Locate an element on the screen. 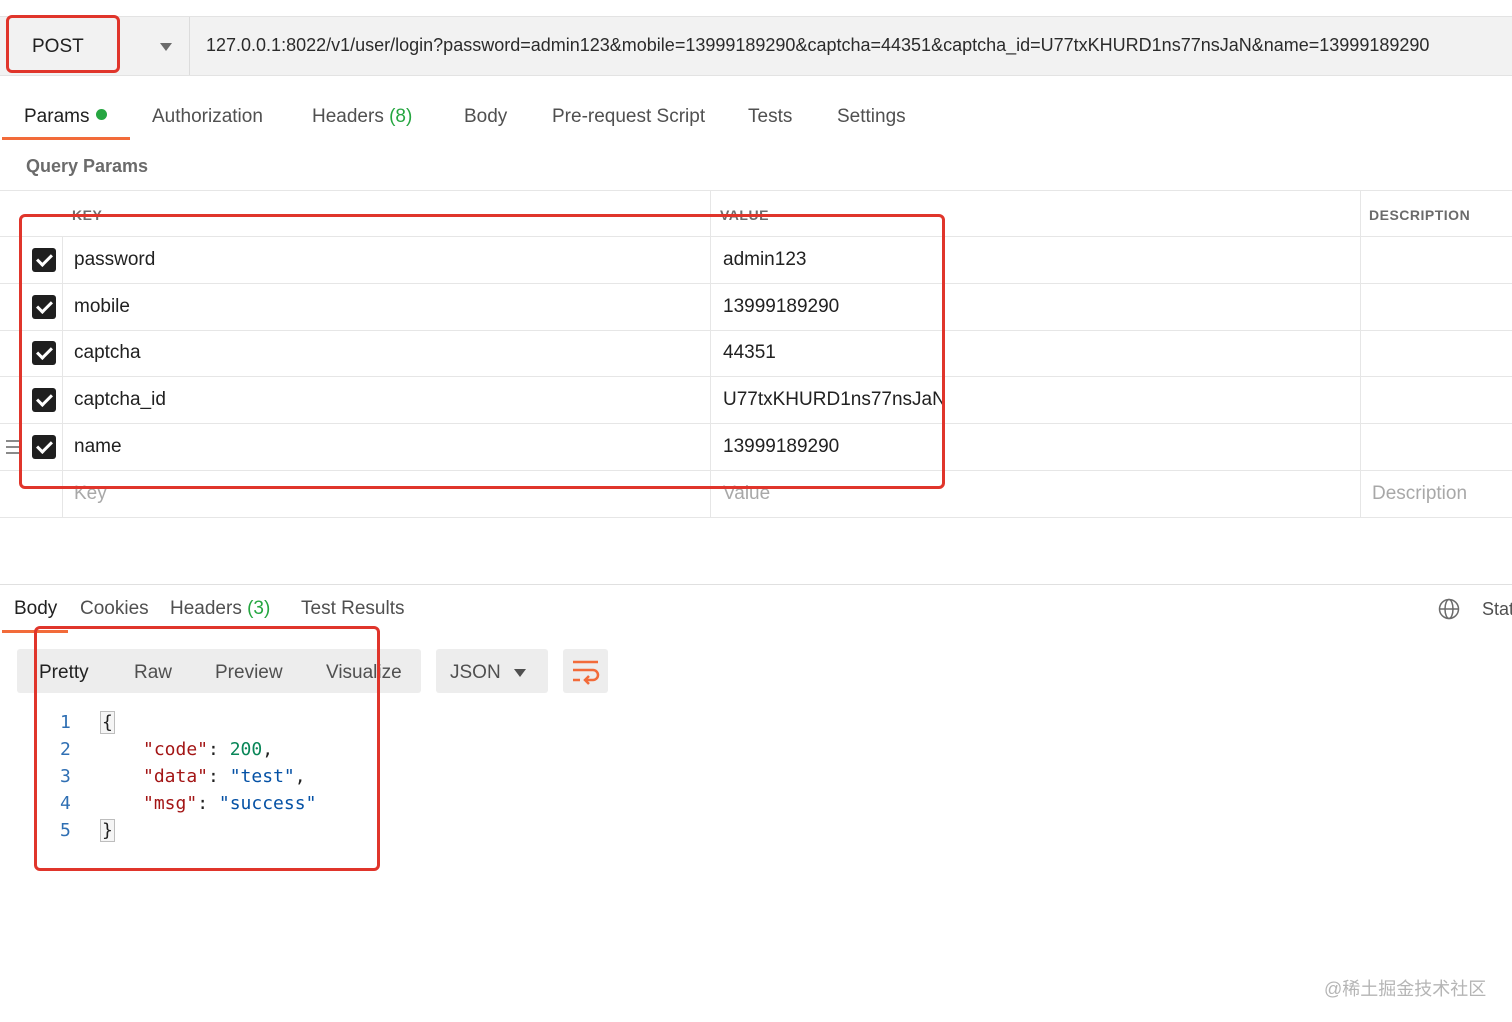  tab-pre-request-script: Pre-request Script is located at coordinates (628, 117).